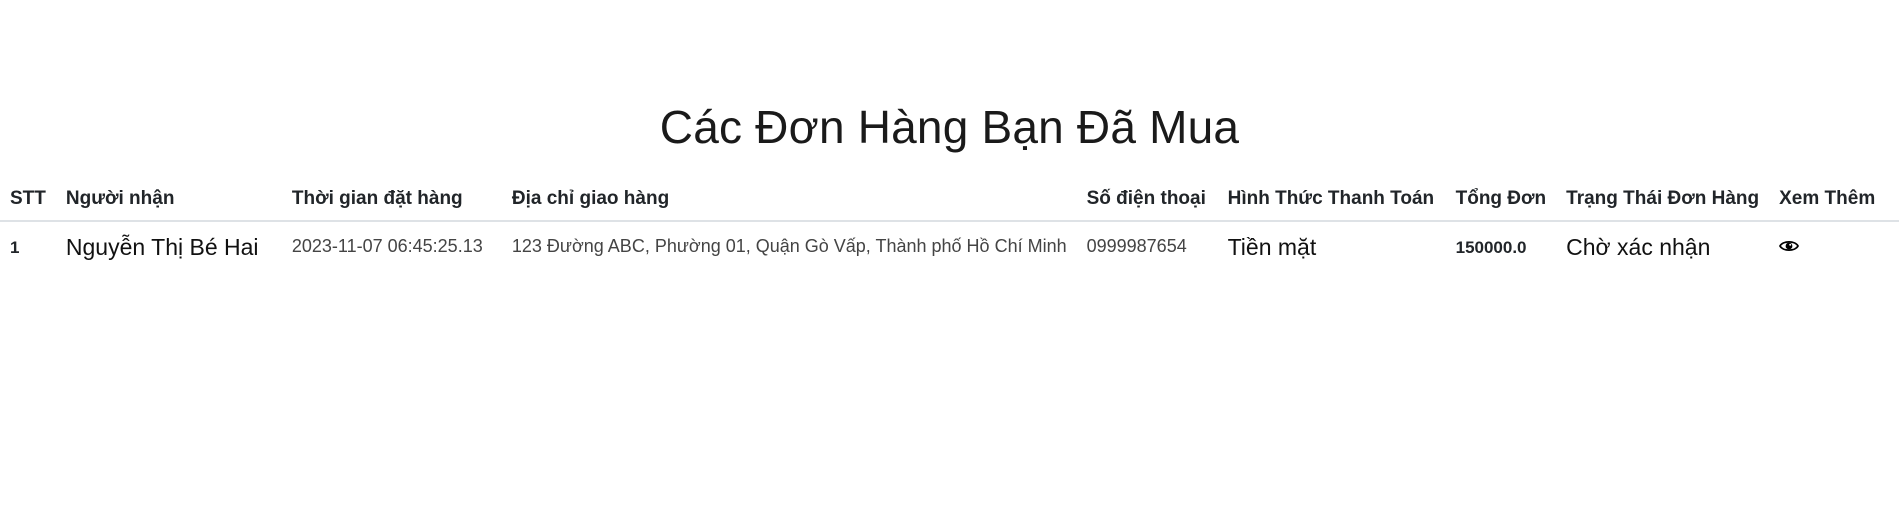  What do you see at coordinates (949, 127) in the screenshot?
I see `page-title: Các Đơn Hàng Bạn Đã Mua` at bounding box center [949, 127].